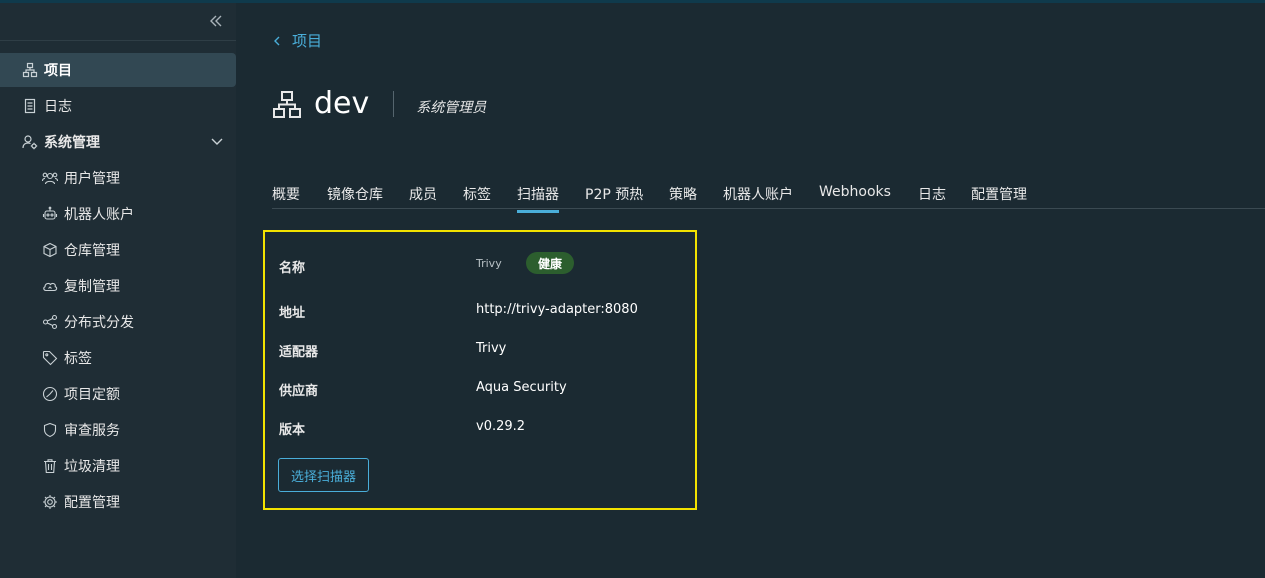  I want to click on tab-configuration: 配置管理, so click(999, 197).